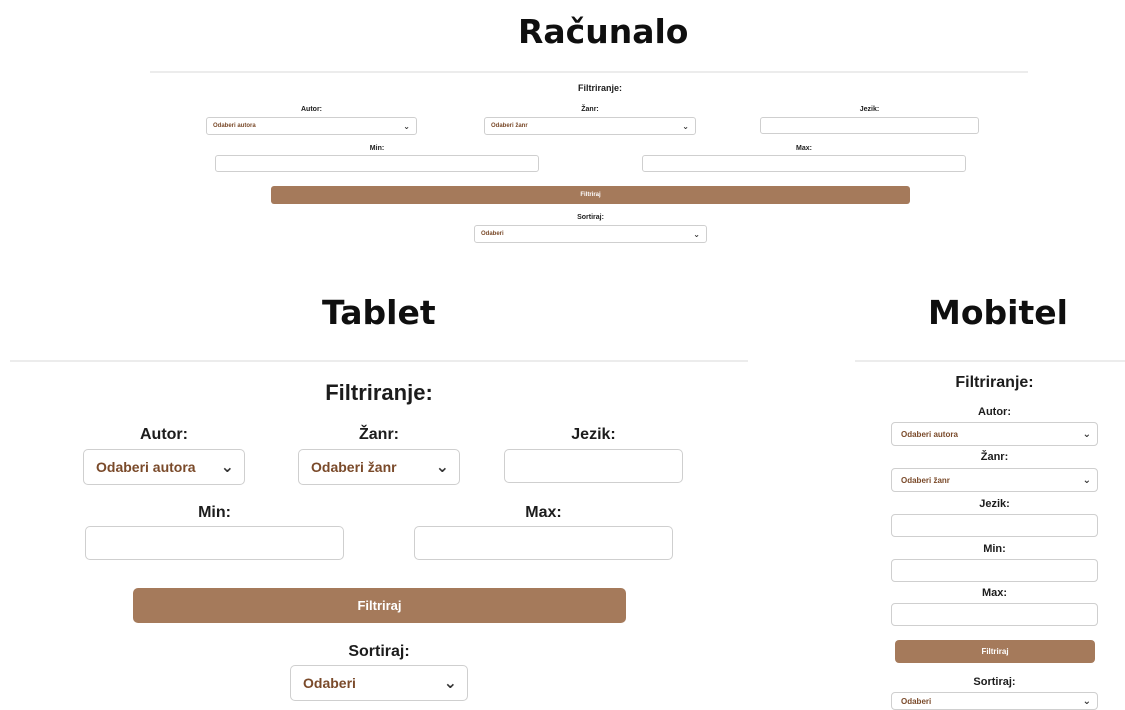 This screenshot has width=1125, height=710. What do you see at coordinates (590, 195) in the screenshot?
I see `desktop-filter-button: Filtriraj` at bounding box center [590, 195].